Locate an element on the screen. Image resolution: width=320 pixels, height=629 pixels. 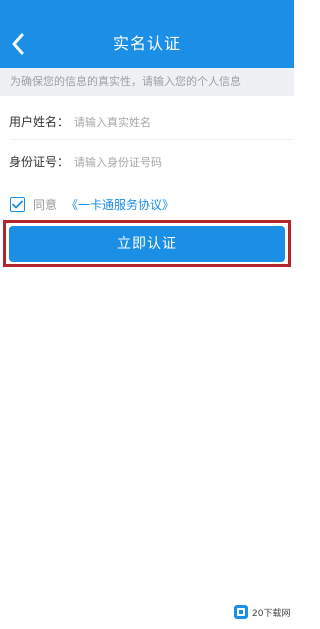
agreement-link: 《一卡通服务协议》 is located at coordinates (120, 205).